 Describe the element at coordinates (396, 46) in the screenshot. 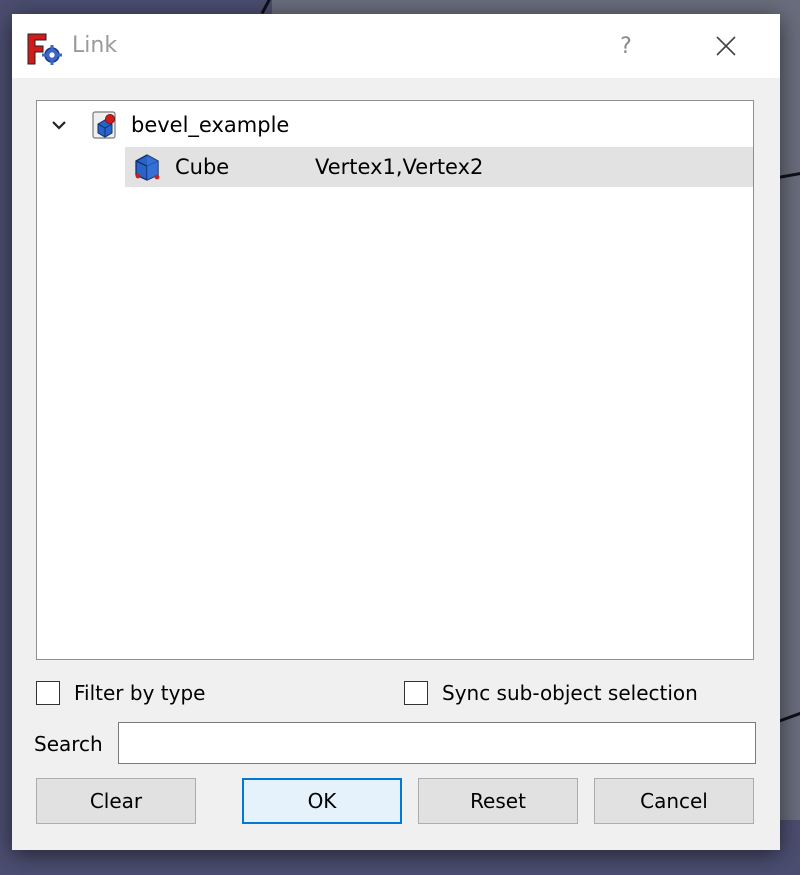

I see `title-bar: Link ?` at that location.